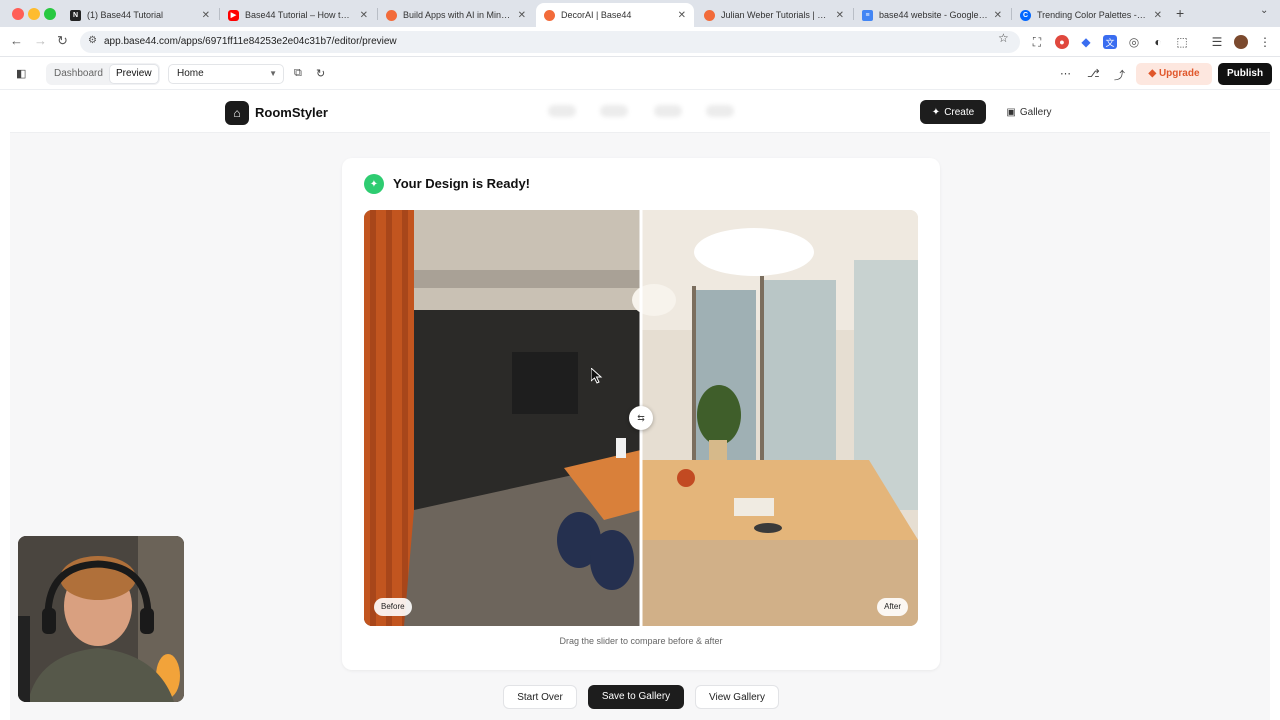 Image resolution: width=1280 pixels, height=720 pixels. What do you see at coordinates (1091, 15) in the screenshot?
I see `browser-tab: C Trending Color Palettes - Coolors ✕` at bounding box center [1091, 15].